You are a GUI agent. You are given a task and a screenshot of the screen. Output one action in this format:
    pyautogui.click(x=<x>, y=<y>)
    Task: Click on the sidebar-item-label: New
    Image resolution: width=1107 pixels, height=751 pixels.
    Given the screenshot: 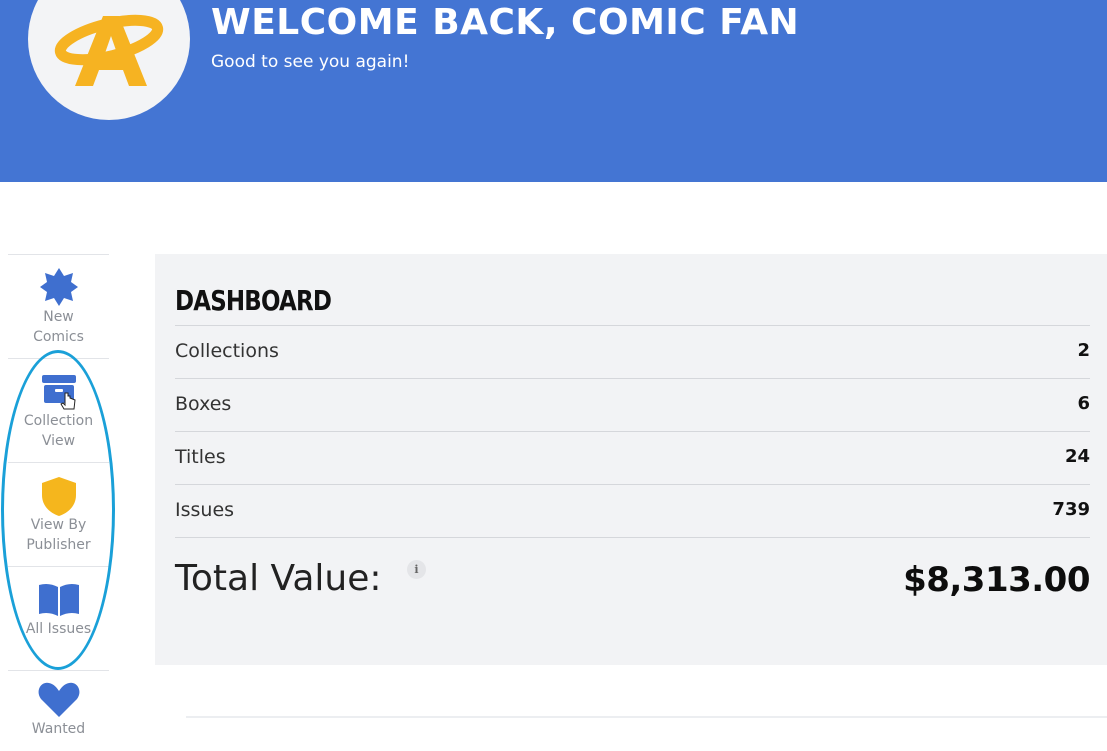 What is the action you would take?
    pyautogui.click(x=58, y=317)
    